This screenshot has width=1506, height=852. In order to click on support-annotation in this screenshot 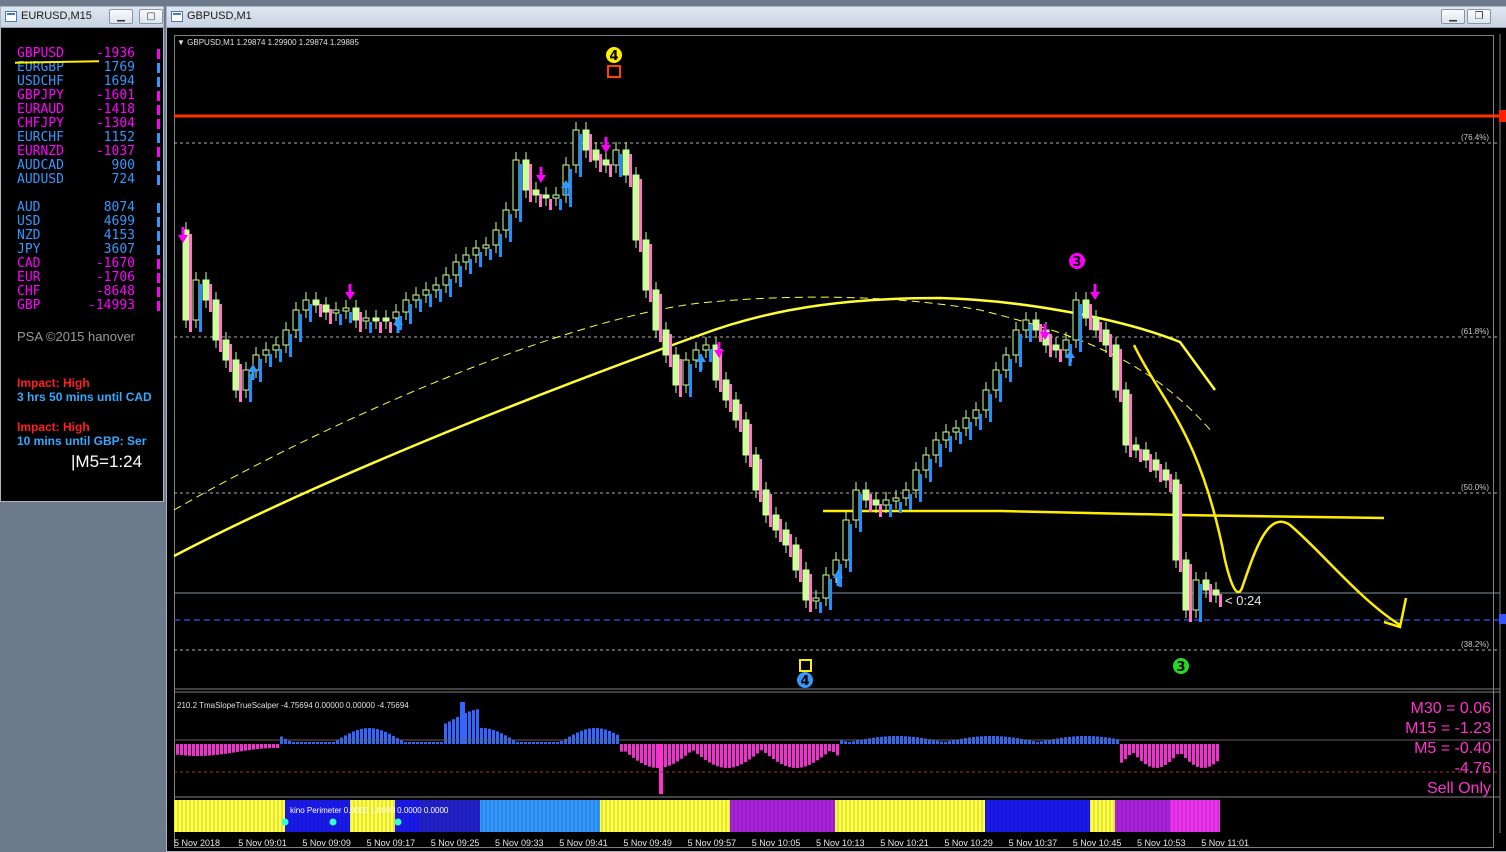, I will do `click(1104, 514)`.